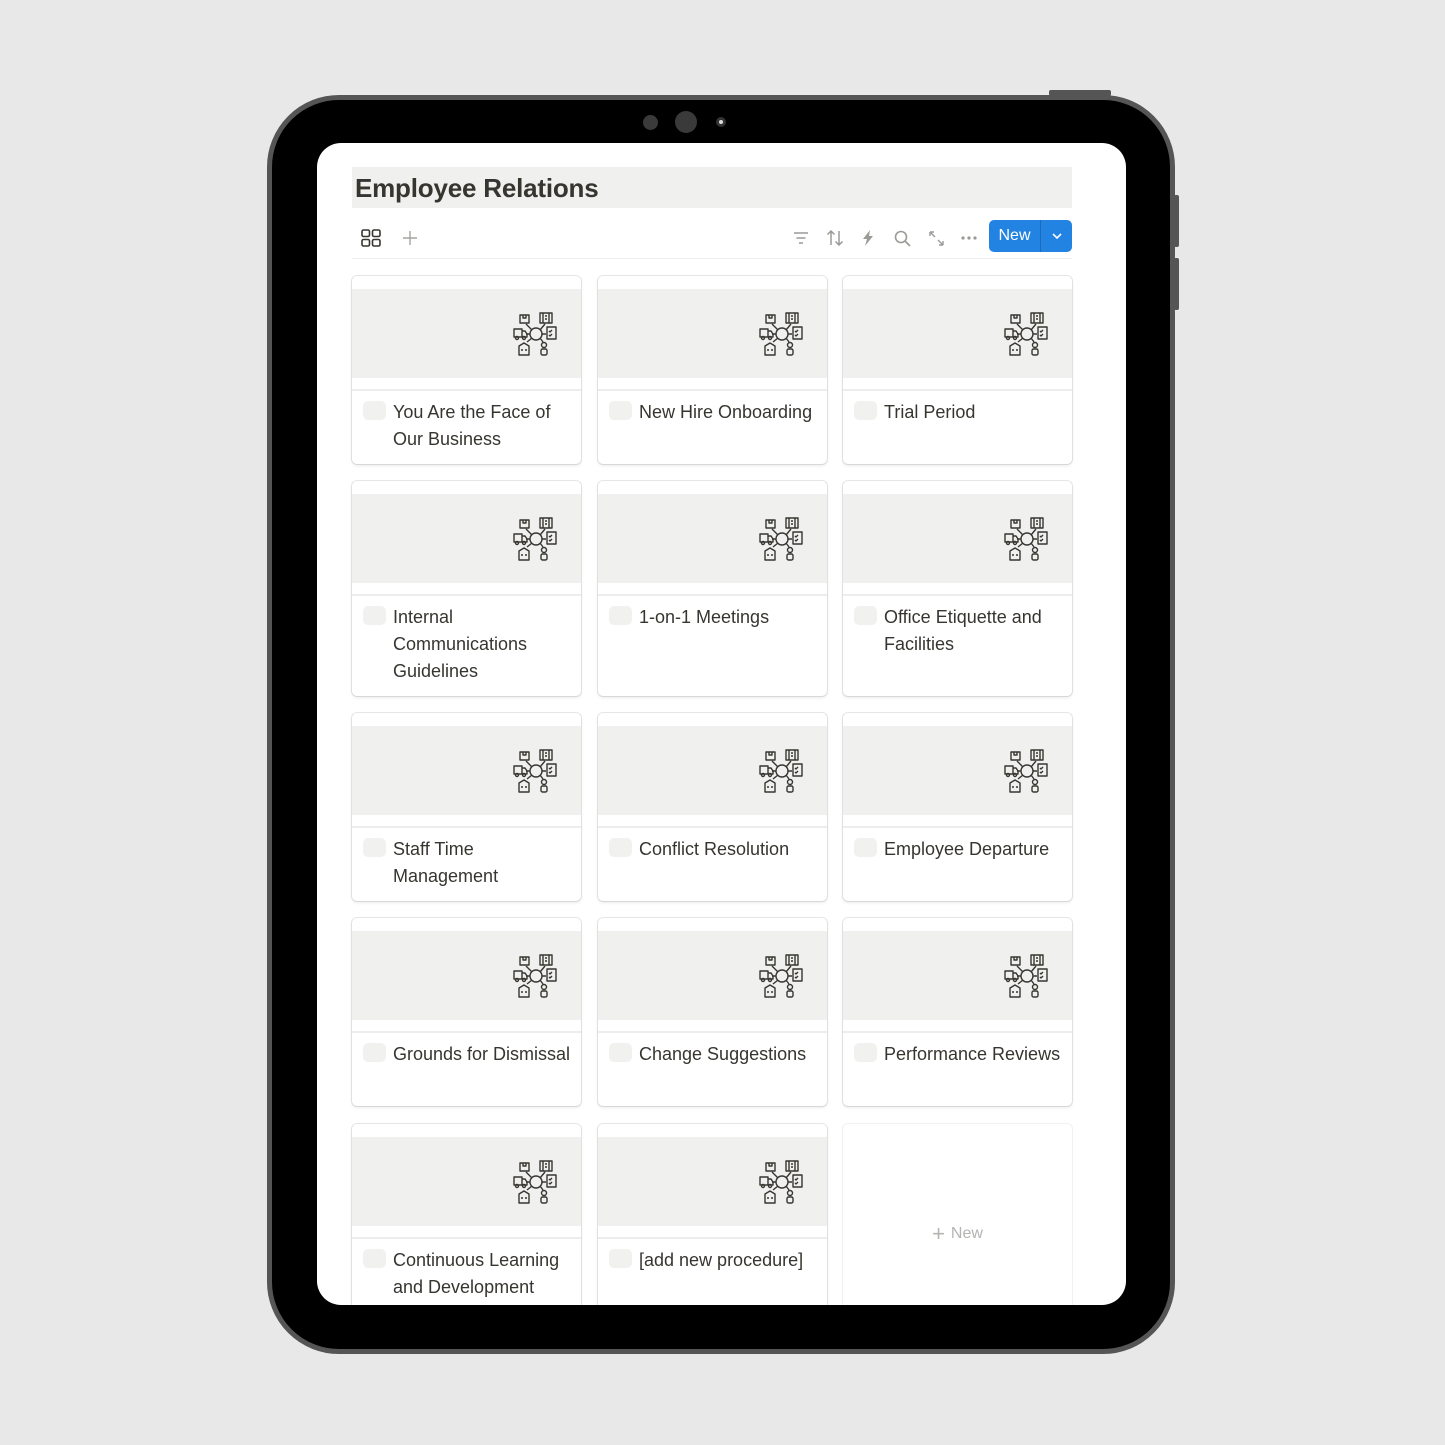  What do you see at coordinates (712, 239) in the screenshot?
I see `database-toolbar: New` at bounding box center [712, 239].